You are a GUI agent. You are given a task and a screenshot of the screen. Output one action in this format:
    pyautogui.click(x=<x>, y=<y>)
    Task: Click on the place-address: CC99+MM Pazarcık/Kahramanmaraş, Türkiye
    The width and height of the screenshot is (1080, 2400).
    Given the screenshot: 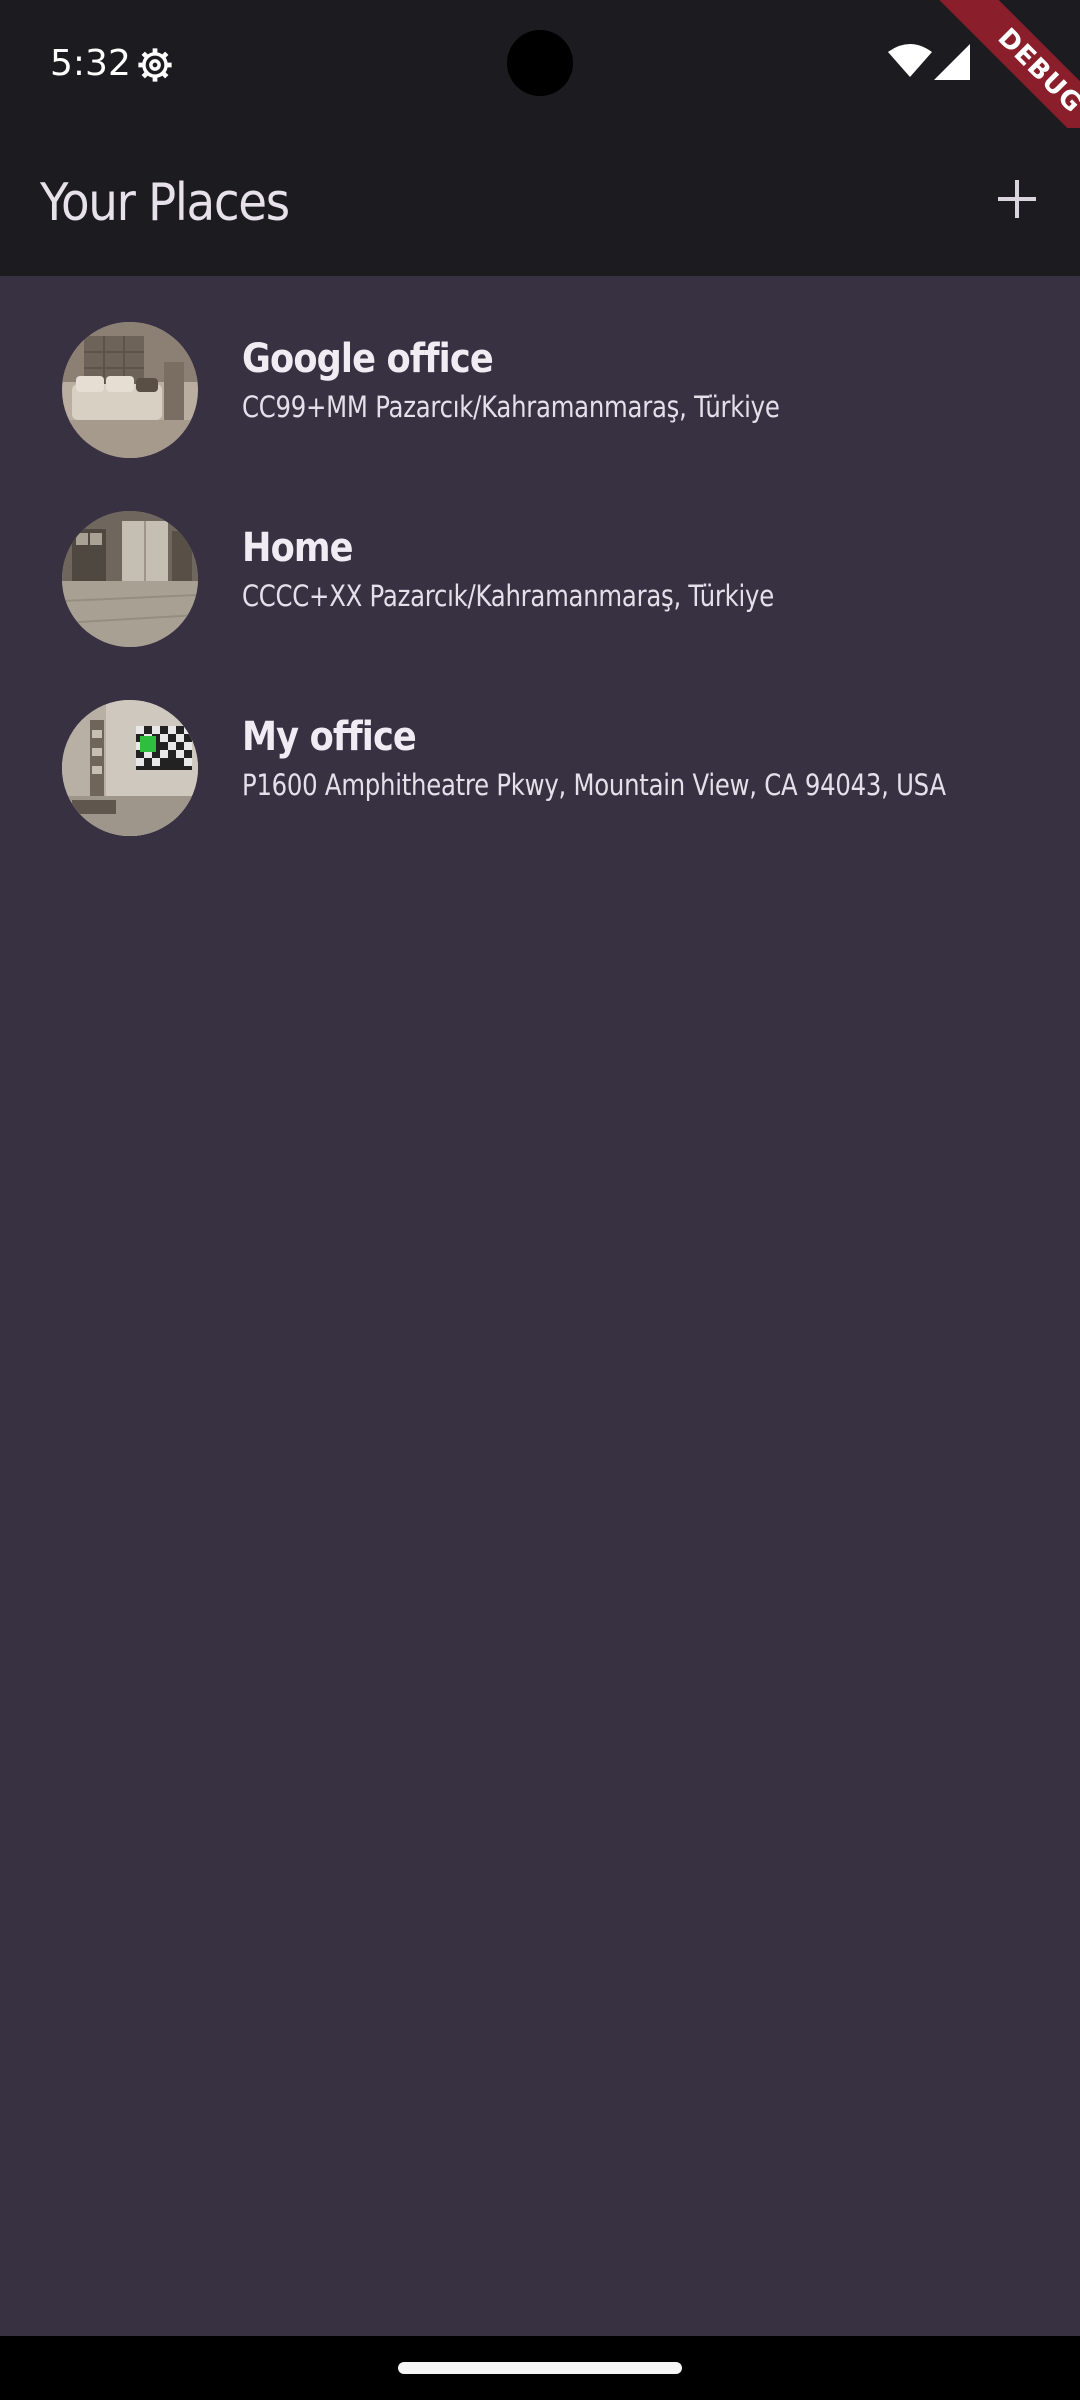 What is the action you would take?
    pyautogui.click(x=511, y=407)
    